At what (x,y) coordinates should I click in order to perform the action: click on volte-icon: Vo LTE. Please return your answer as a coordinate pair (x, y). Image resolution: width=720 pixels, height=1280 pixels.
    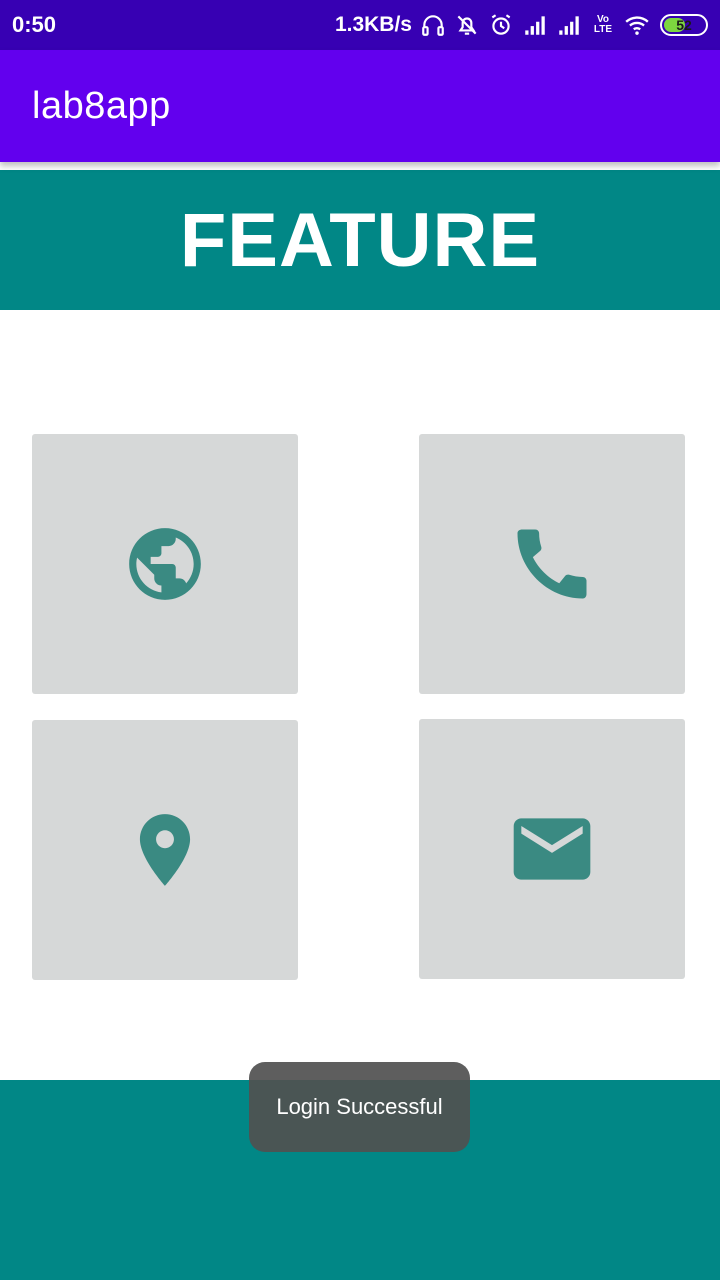
    Looking at the image, I should click on (603, 24).